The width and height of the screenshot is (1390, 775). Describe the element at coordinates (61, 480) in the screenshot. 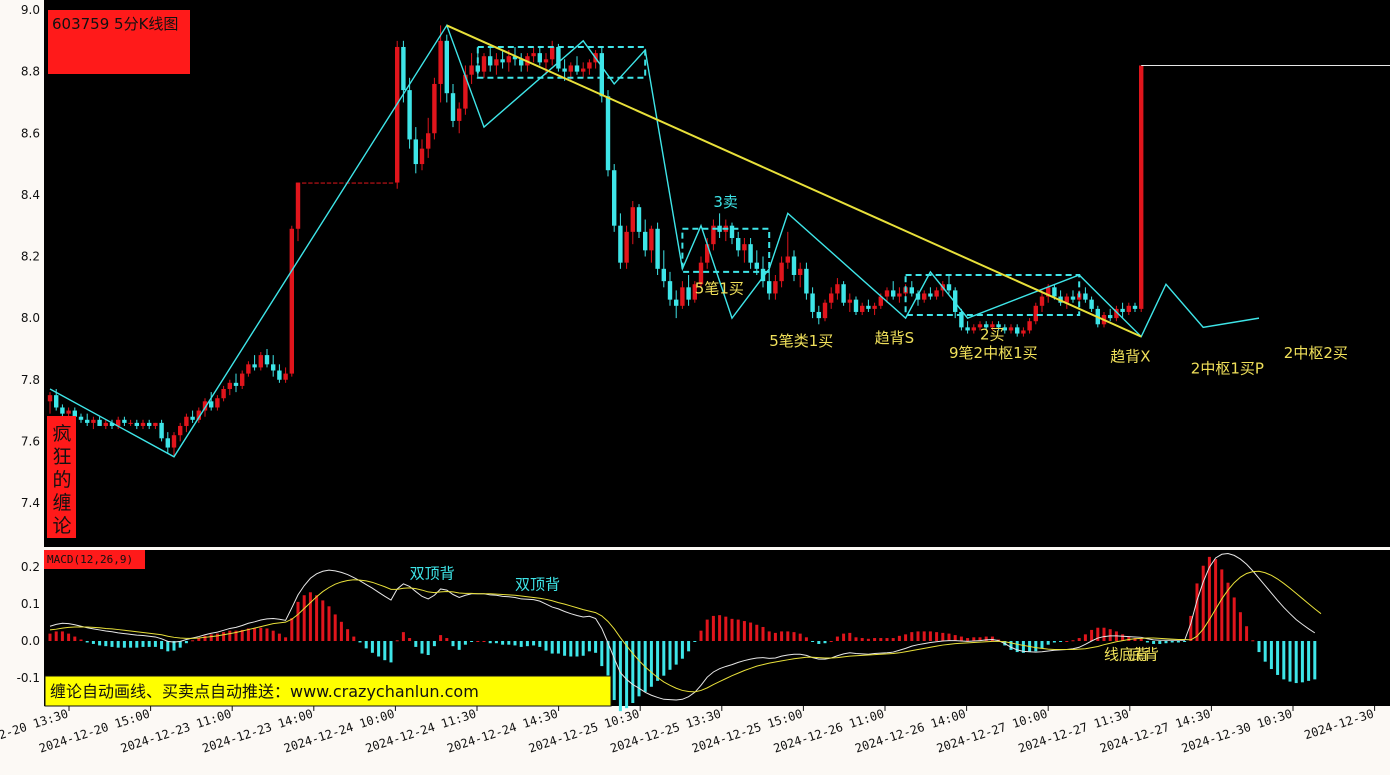

I see `watermark-vertical: 疯 狂 的 缠 论` at that location.